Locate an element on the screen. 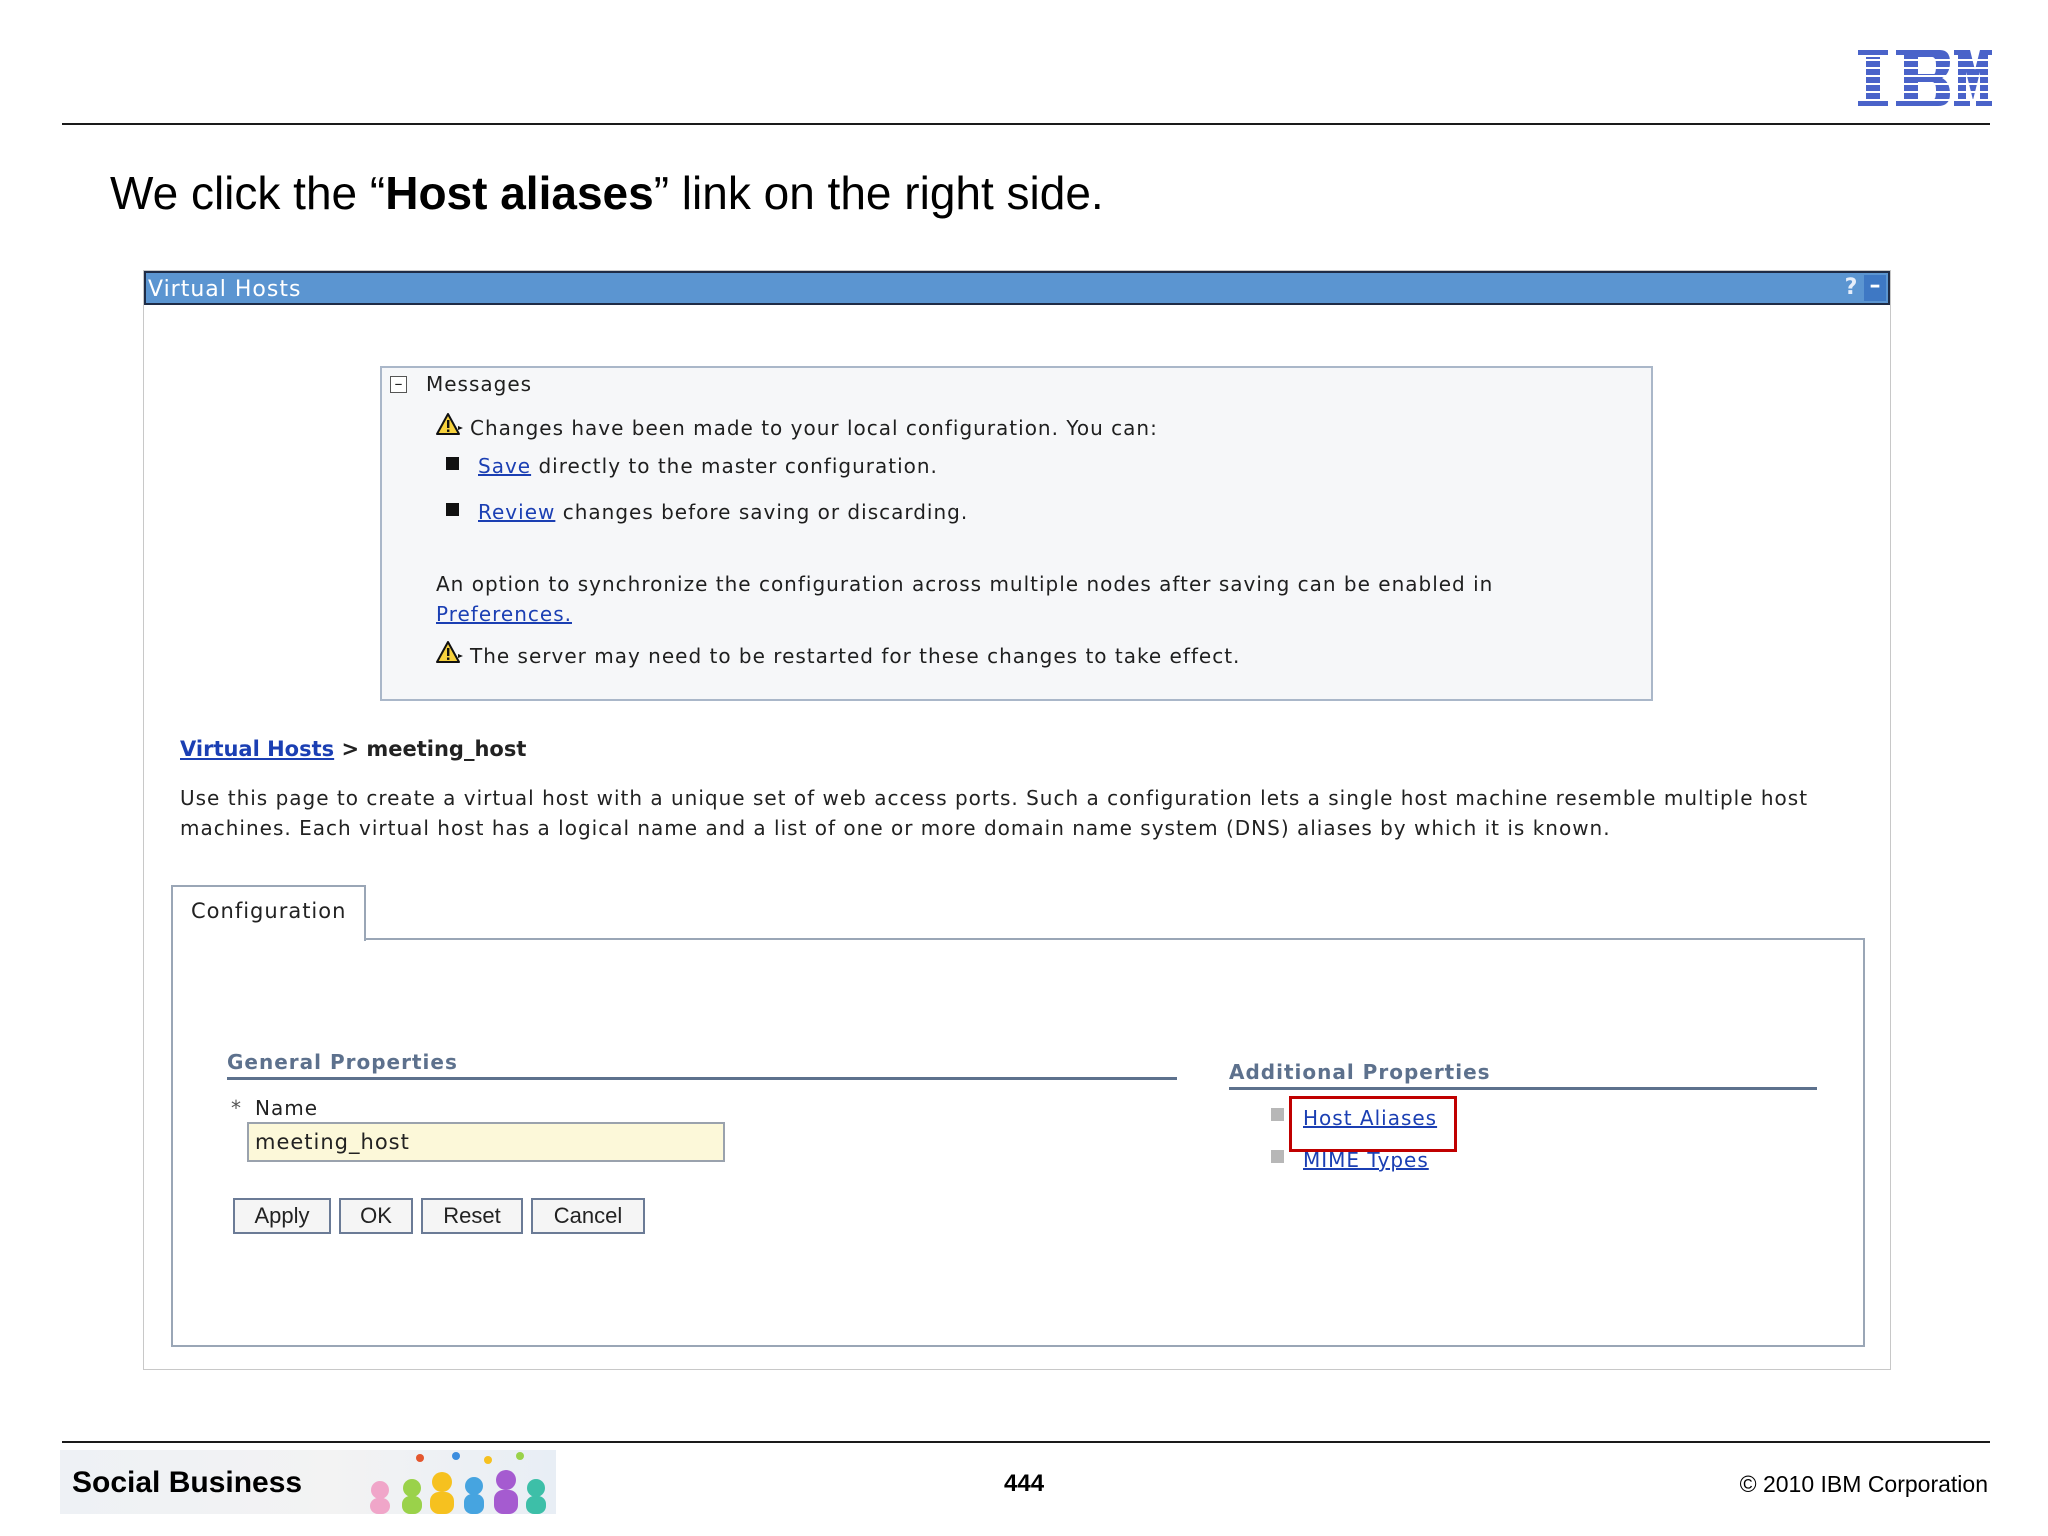  panel-title: Virtual Hosts is located at coordinates (225, 289).